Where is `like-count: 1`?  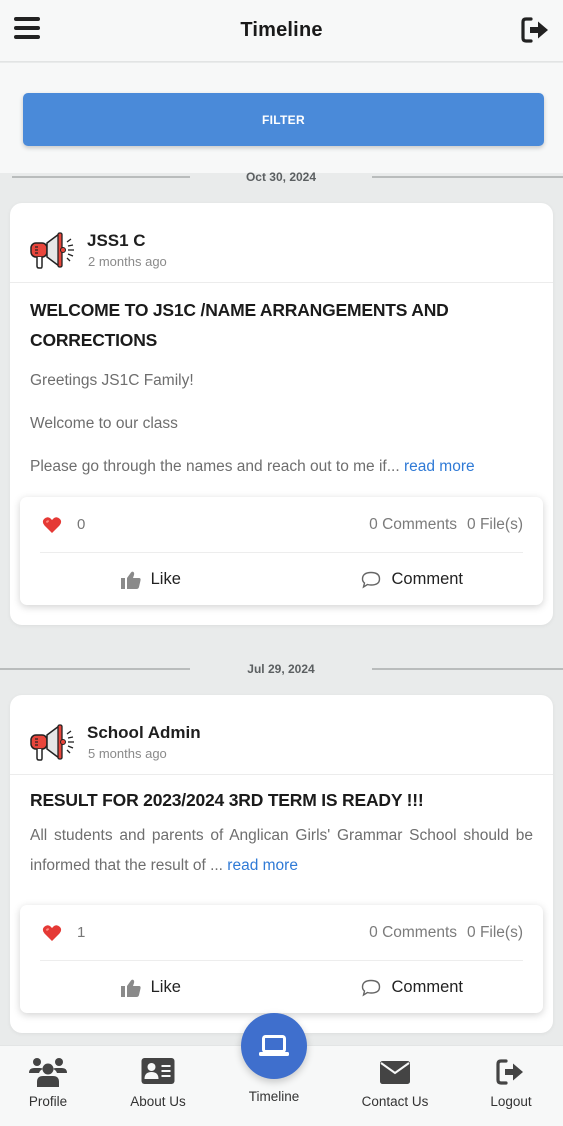
like-count: 1 is located at coordinates (81, 932).